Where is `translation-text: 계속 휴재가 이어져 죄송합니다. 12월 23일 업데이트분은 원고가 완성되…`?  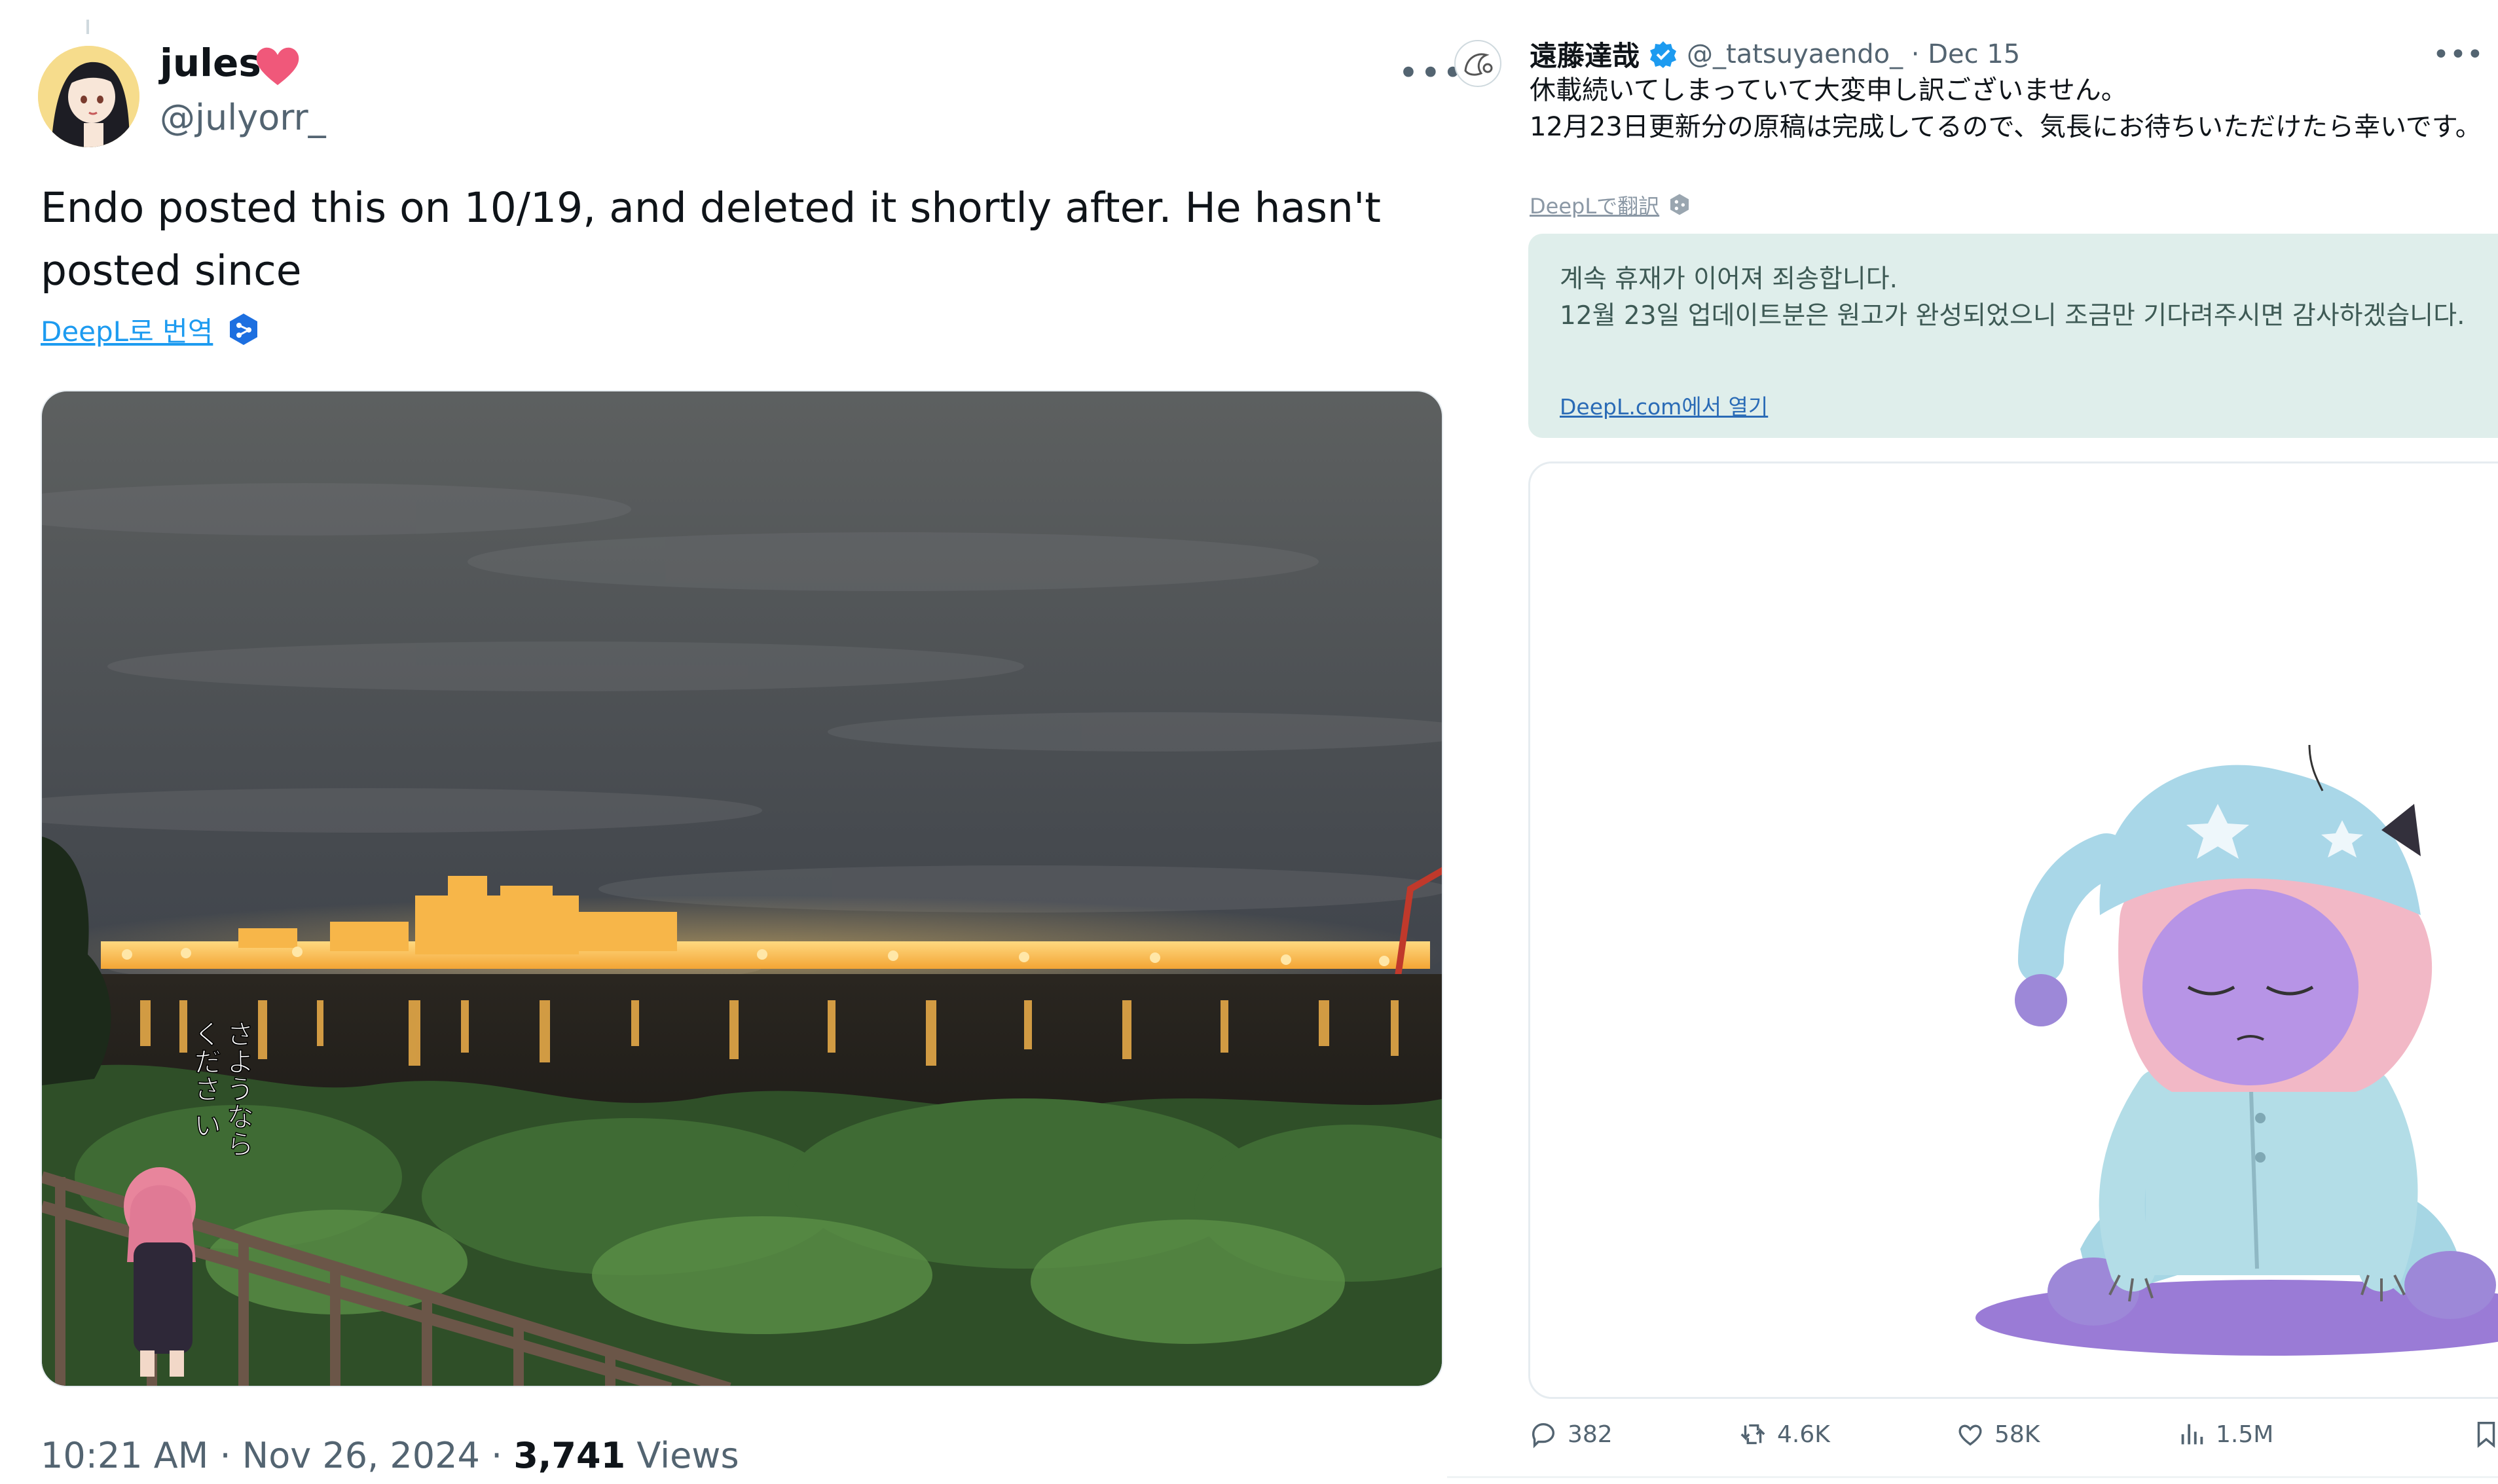
translation-text: 계속 휴재가 이어져 죄송합니다. 12월 23일 업데이트분은 원고가 완성되… is located at coordinates (2012, 297).